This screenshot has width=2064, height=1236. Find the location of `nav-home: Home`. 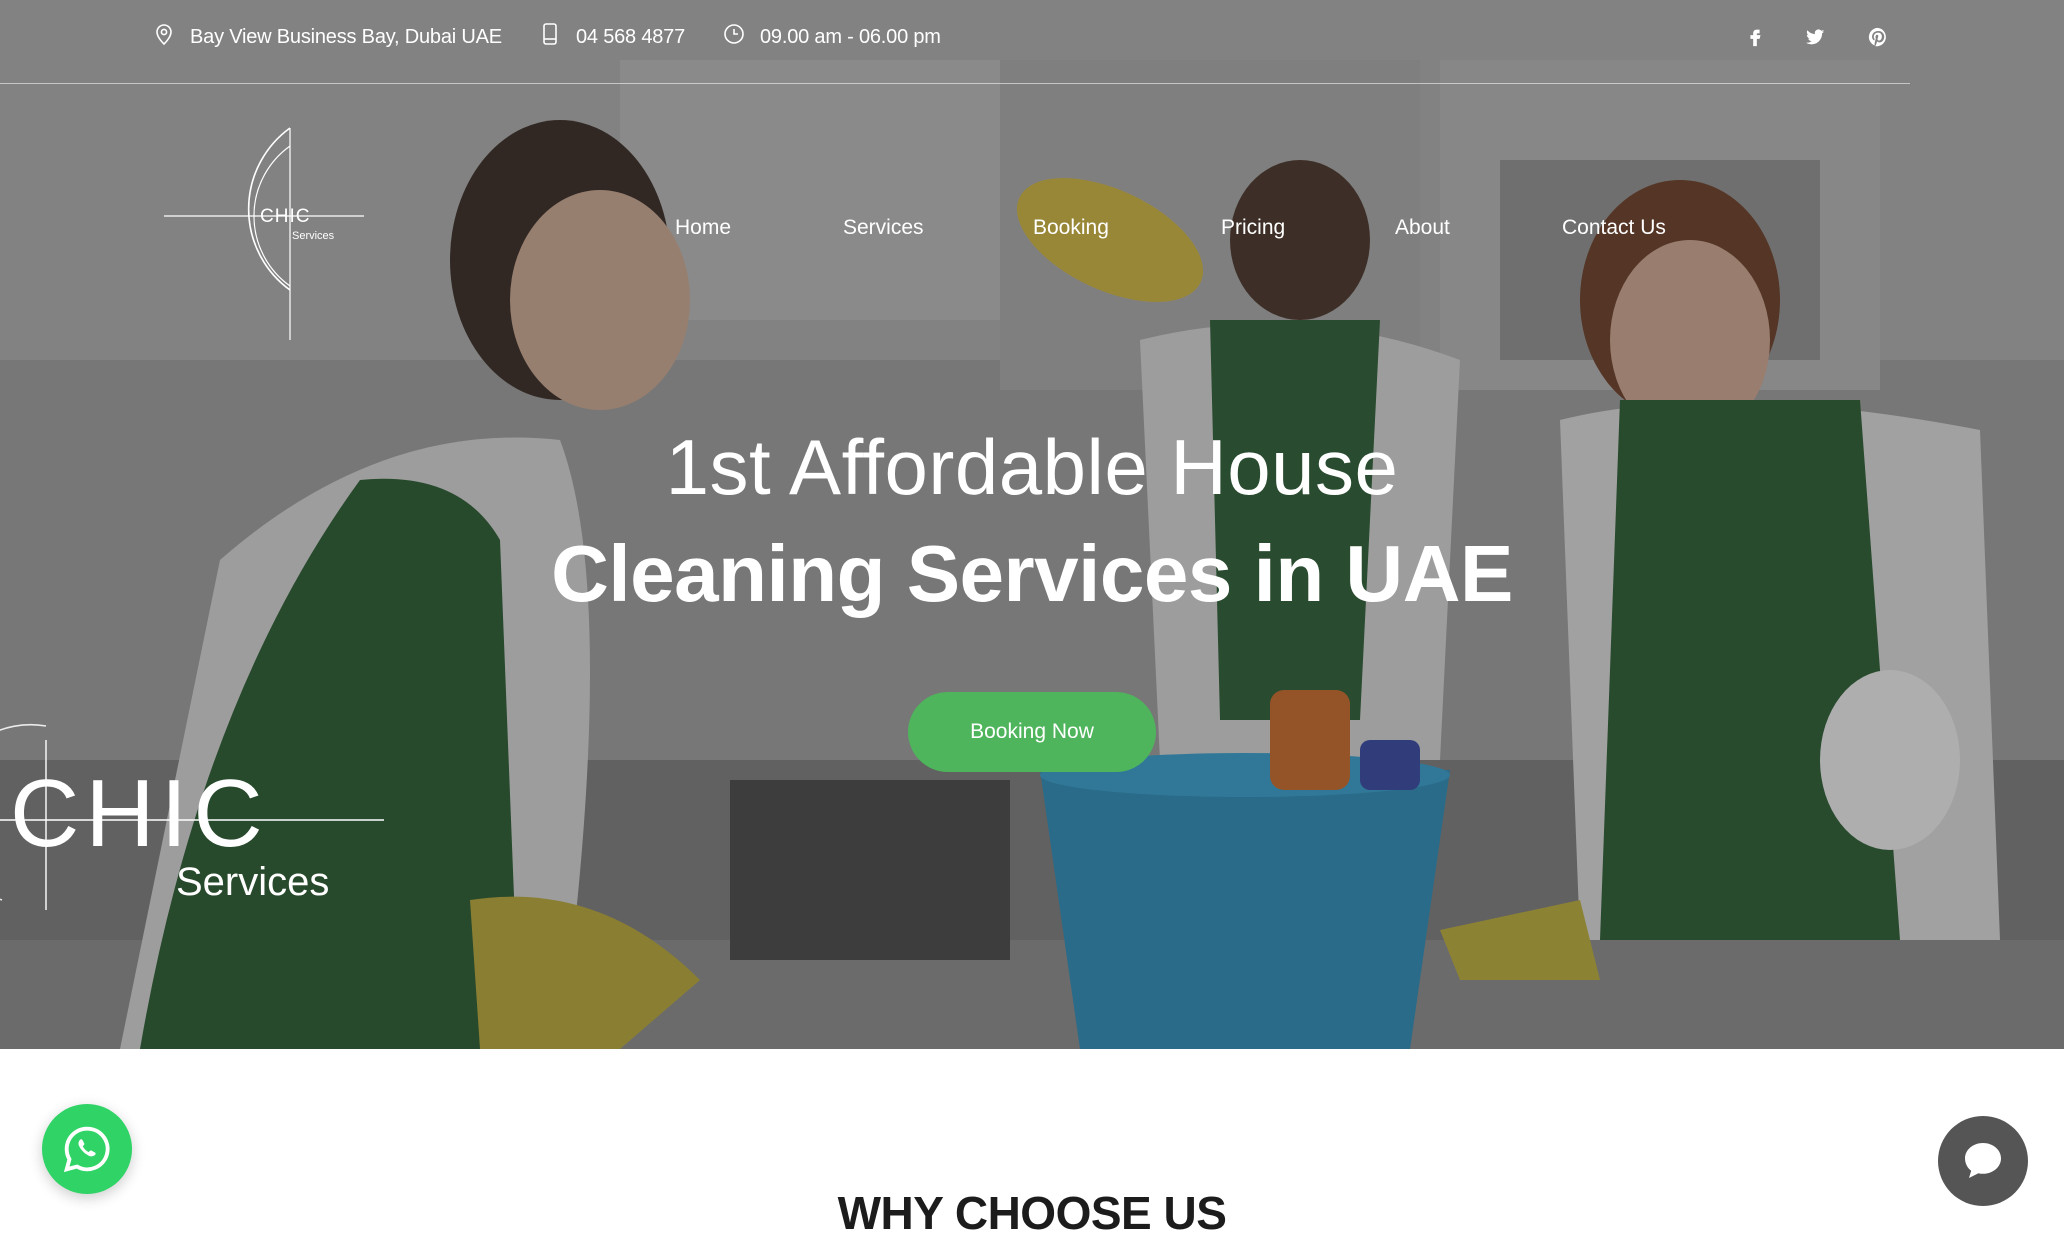

nav-home: Home is located at coordinates (703, 228).